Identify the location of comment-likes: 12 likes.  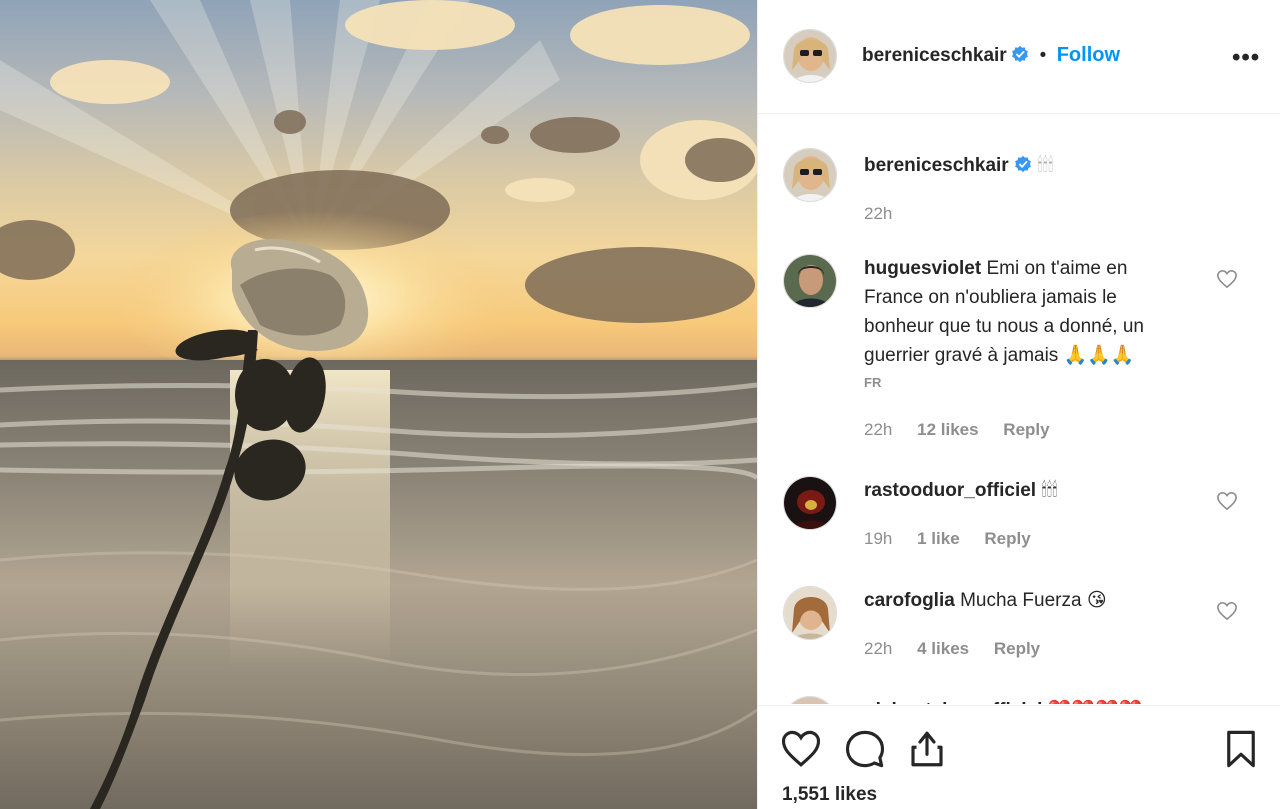
(947, 429).